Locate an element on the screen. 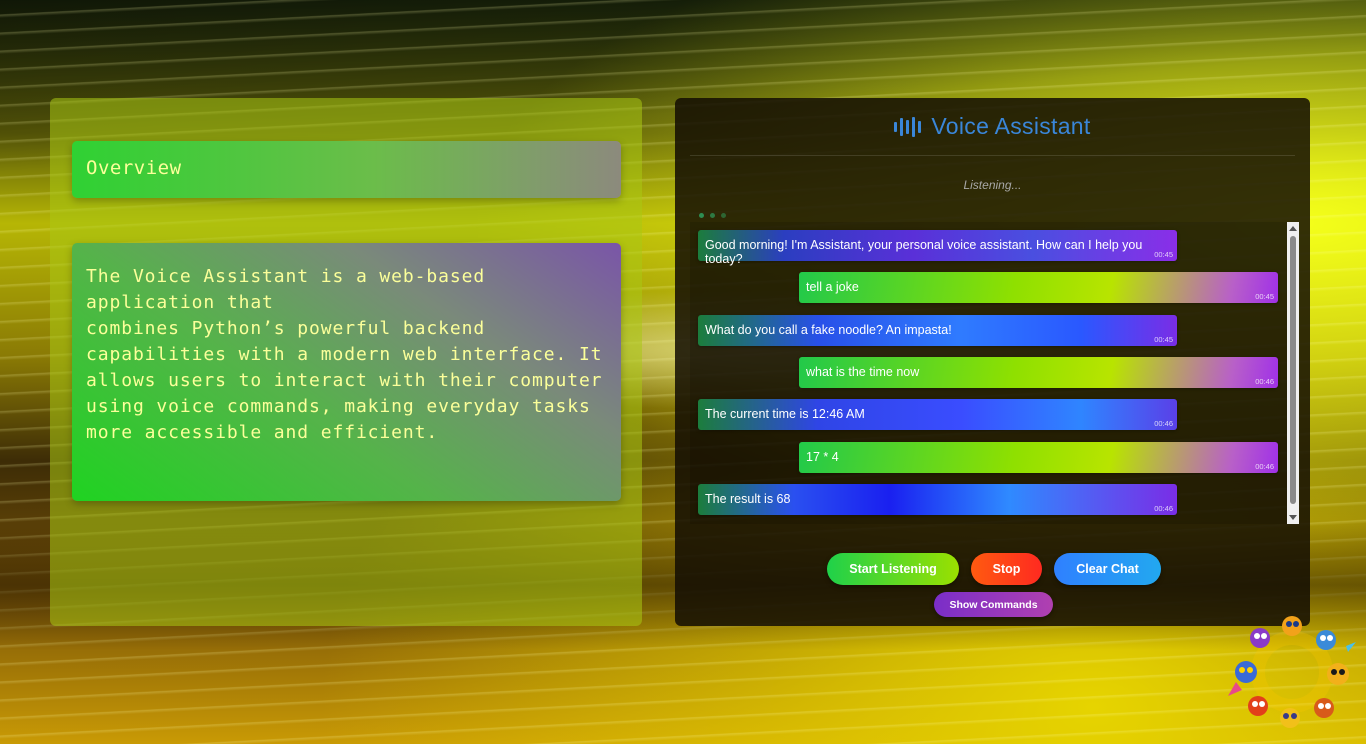  sound-wave-icon is located at coordinates (908, 127).